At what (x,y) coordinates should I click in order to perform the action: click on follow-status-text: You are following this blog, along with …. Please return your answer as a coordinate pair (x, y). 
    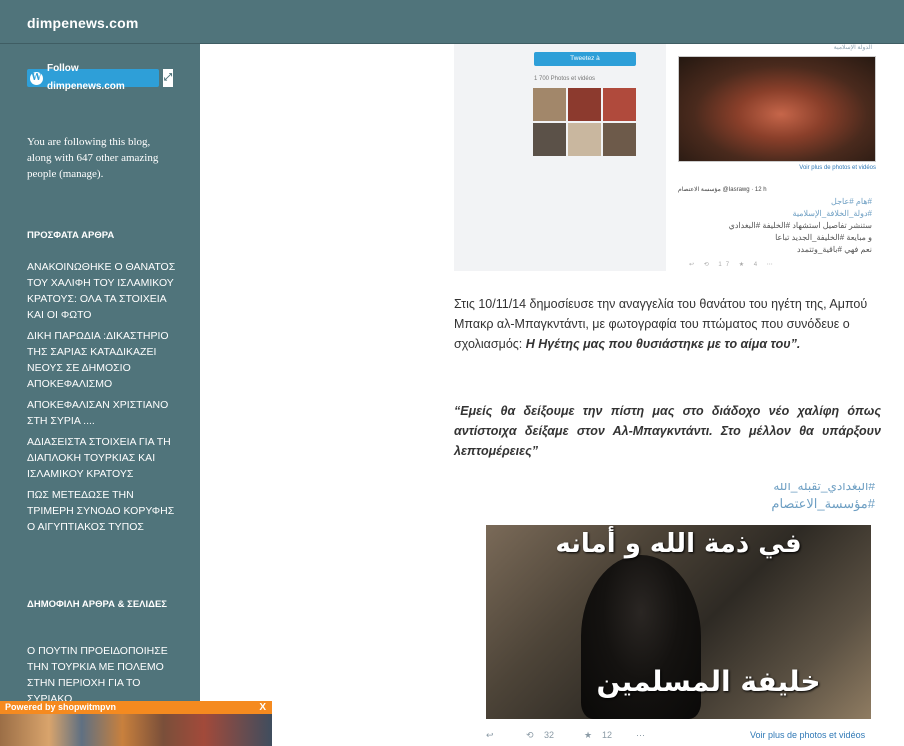
    Looking at the image, I should click on (93, 158).